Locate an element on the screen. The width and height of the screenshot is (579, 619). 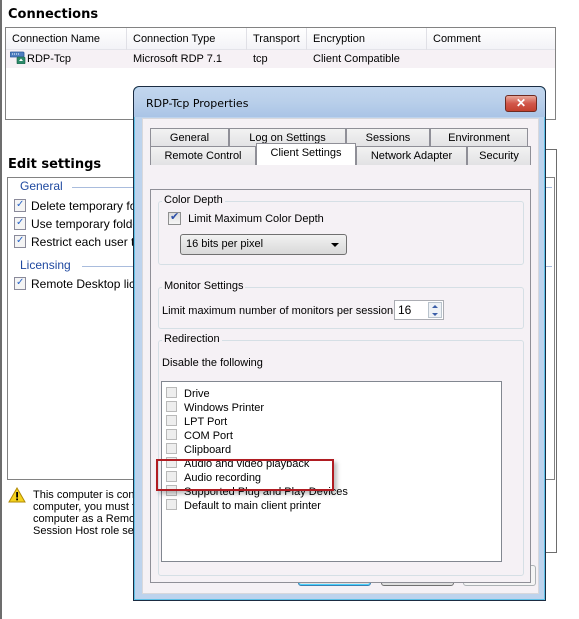
color-depth-select: 16 bits per pixel is located at coordinates (263, 244).